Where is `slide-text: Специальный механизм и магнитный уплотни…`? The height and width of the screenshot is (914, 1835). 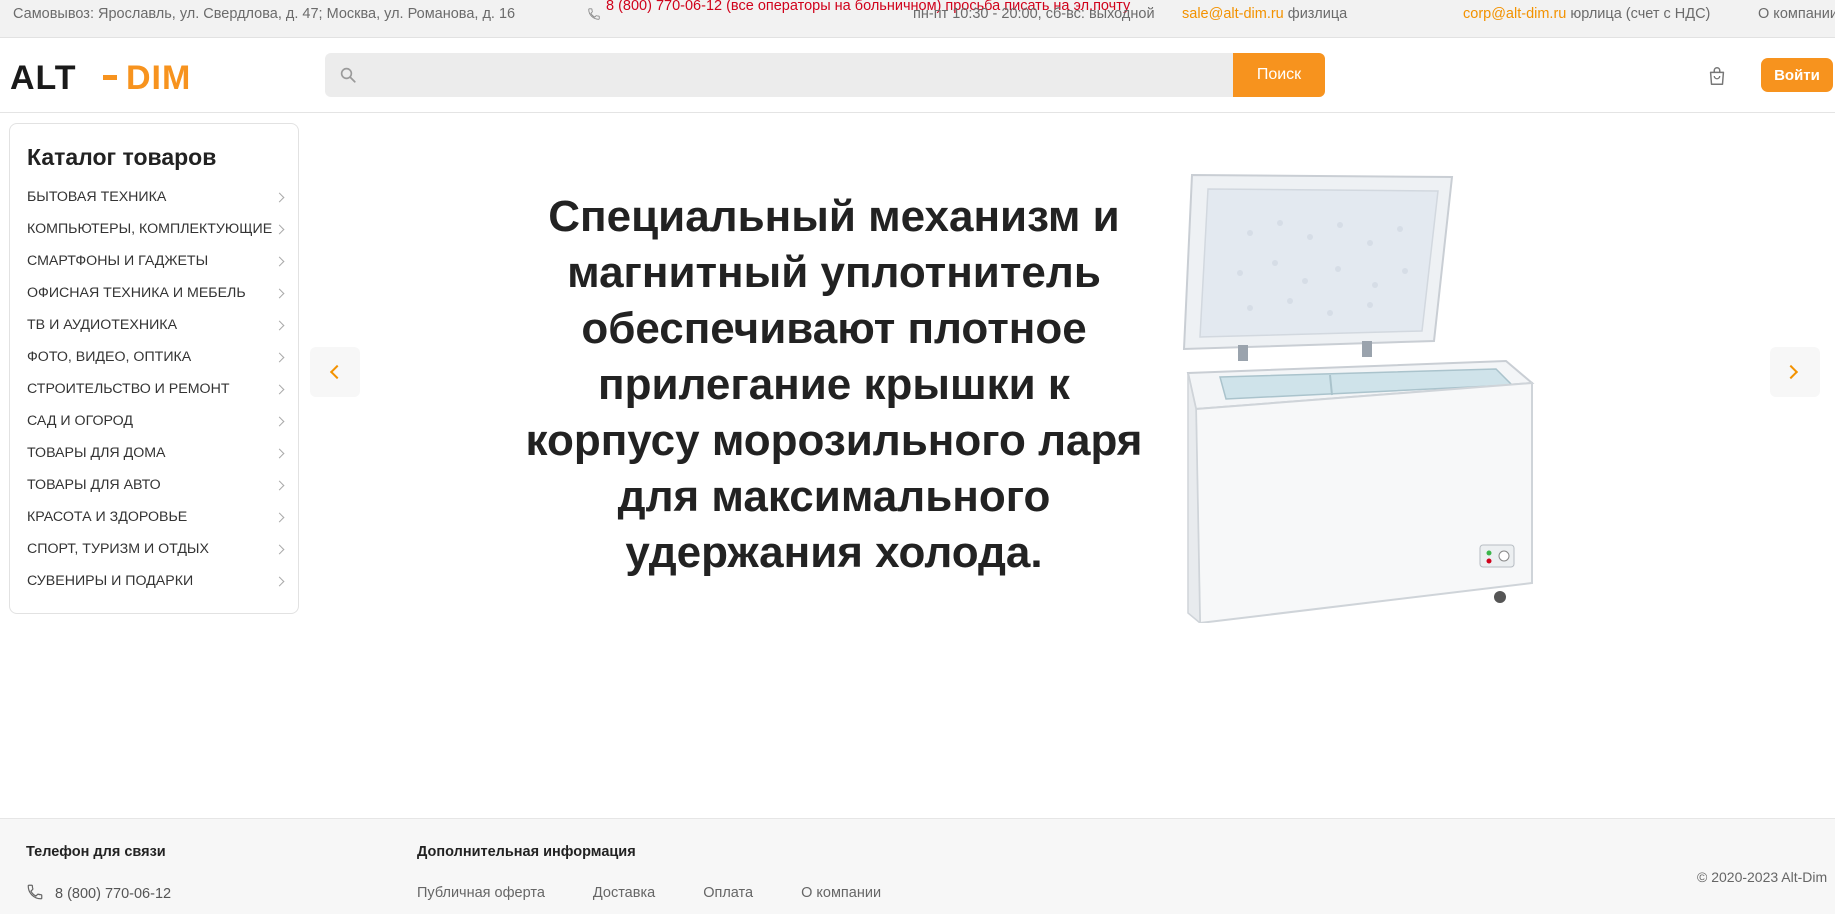 slide-text: Специальный механизм и магнитный уплотни… is located at coordinates (834, 384).